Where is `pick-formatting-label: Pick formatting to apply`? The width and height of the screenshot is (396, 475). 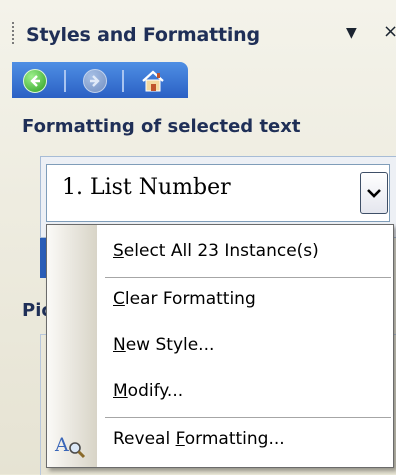
pick-formatting-label: Pick formatting to apply is located at coordinates (35, 310).